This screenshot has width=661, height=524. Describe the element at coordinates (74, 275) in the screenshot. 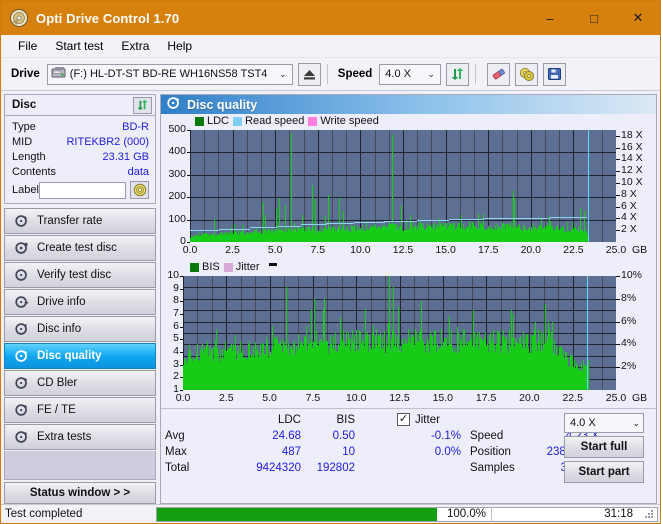

I see `sidebar-label: Verify test disc` at that location.